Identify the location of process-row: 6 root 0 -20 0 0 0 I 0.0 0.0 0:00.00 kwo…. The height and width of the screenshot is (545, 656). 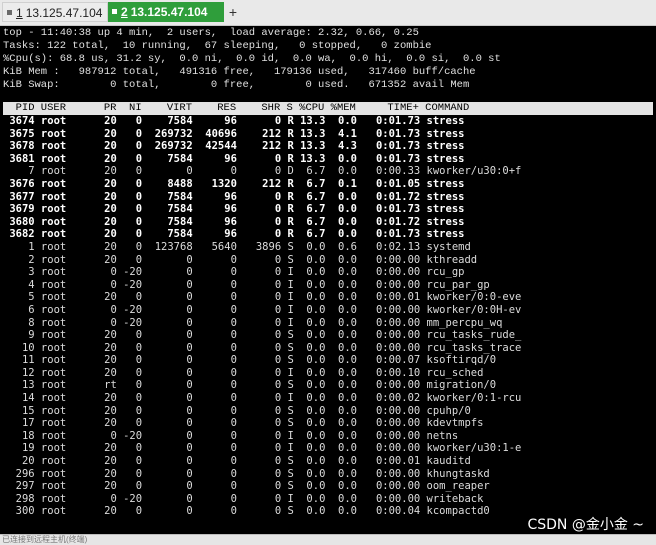
(262, 309).